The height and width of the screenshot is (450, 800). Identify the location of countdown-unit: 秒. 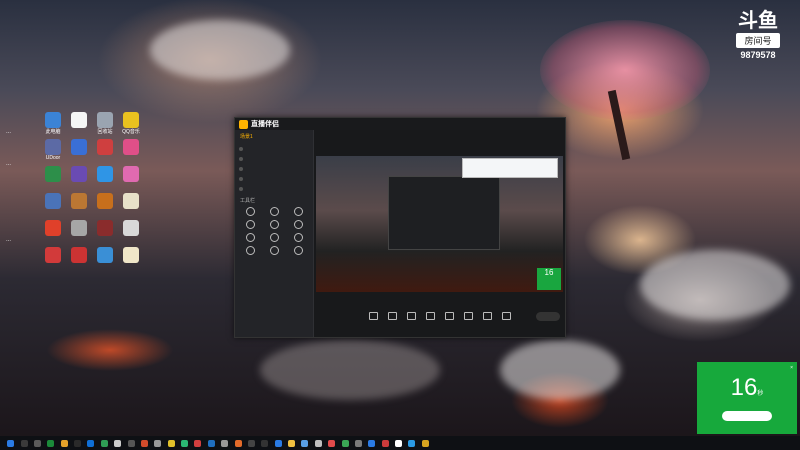
(760, 394).